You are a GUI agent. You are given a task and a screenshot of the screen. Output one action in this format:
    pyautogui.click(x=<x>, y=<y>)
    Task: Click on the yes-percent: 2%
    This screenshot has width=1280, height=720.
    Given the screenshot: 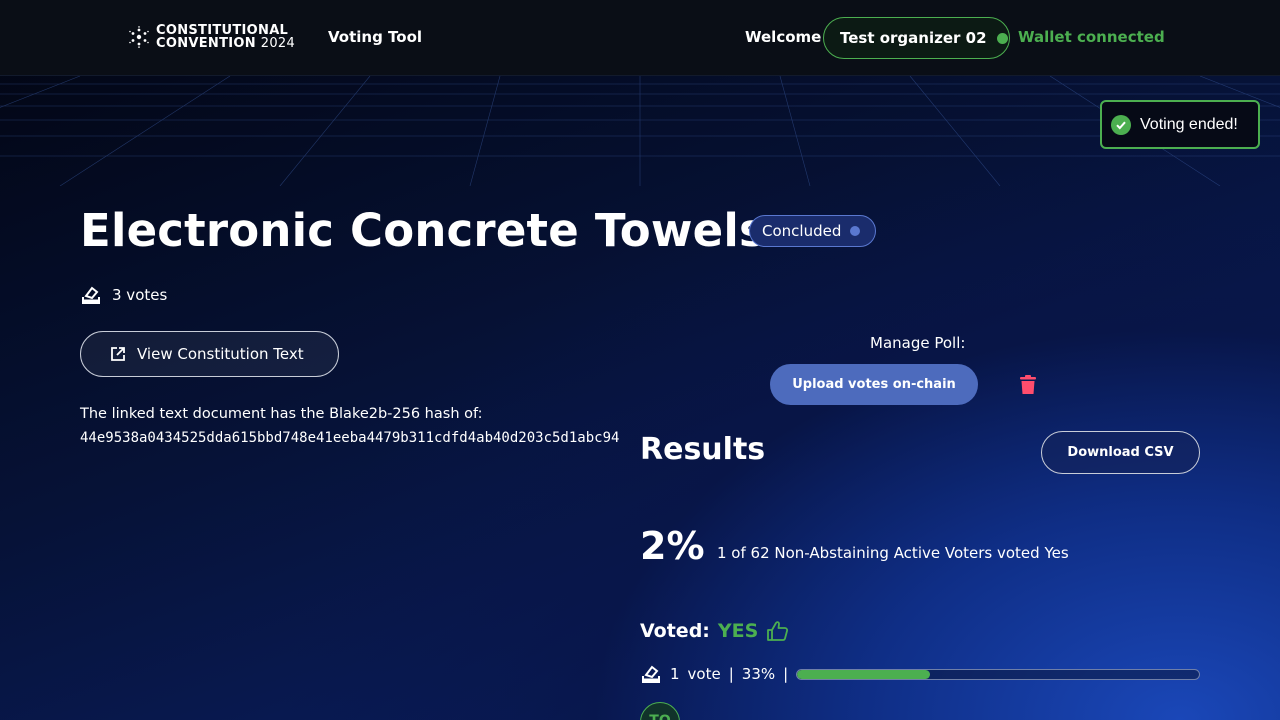 What is the action you would take?
    pyautogui.click(x=672, y=546)
    